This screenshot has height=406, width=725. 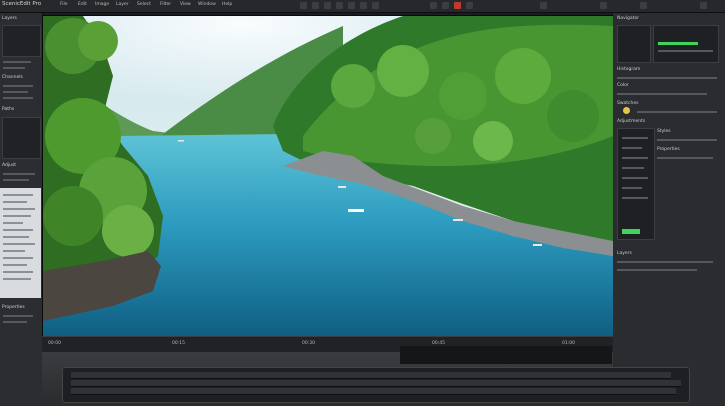 I want to click on adjustments-panel, so click(x=636, y=184).